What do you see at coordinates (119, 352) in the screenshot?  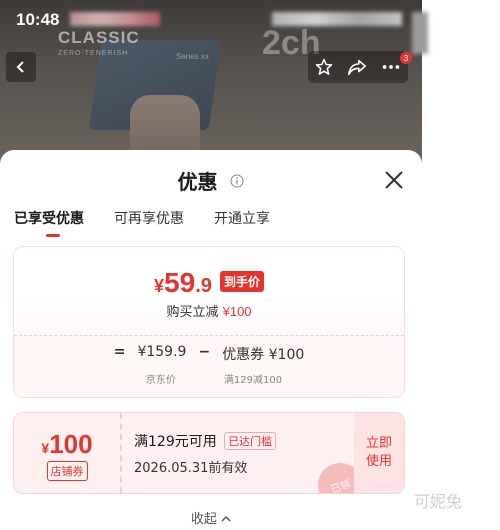 I see `equals-sign: =` at bounding box center [119, 352].